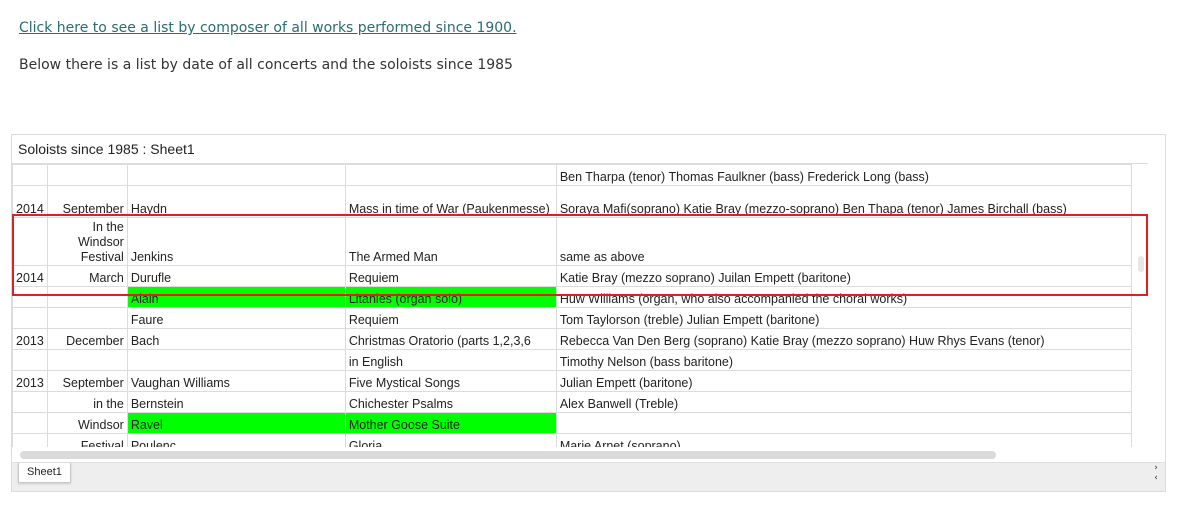 The image size is (1180, 505). What do you see at coordinates (1156, 478) in the screenshot?
I see `prev-sheet-icon: ‹` at bounding box center [1156, 478].